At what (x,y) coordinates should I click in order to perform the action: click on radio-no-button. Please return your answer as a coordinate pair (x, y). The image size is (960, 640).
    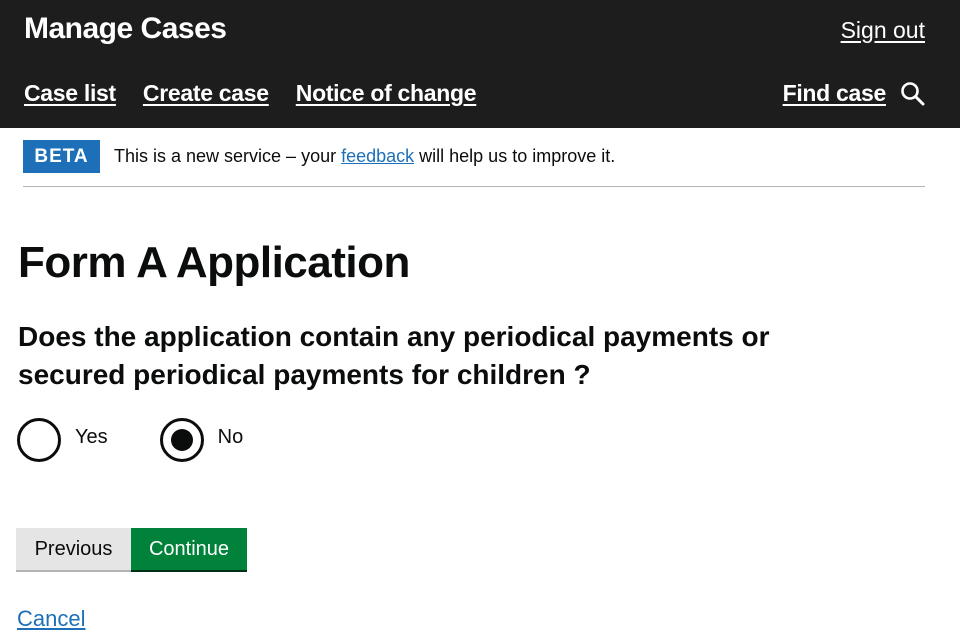
    Looking at the image, I should click on (181, 440).